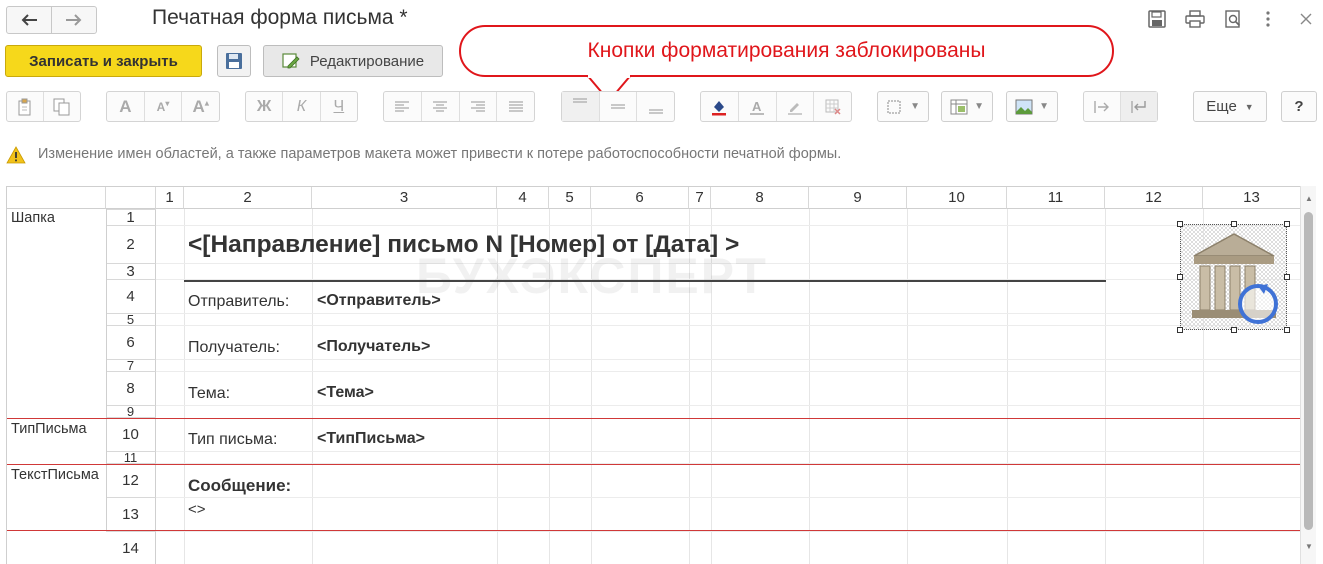 The image size is (1323, 564). What do you see at coordinates (758, 106) in the screenshot?
I see `text-color-icon: A` at bounding box center [758, 106].